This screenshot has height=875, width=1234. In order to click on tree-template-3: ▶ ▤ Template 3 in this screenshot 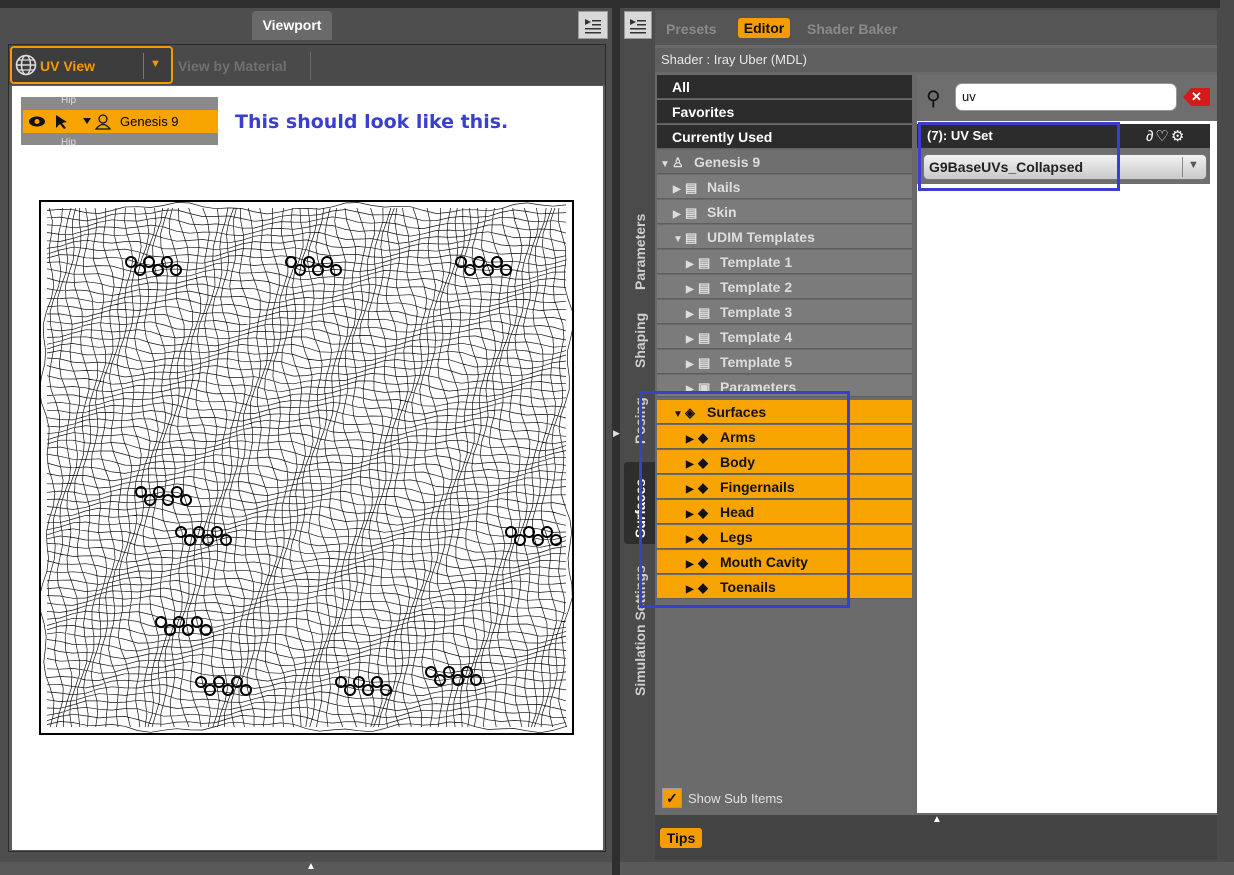, I will do `click(784, 312)`.